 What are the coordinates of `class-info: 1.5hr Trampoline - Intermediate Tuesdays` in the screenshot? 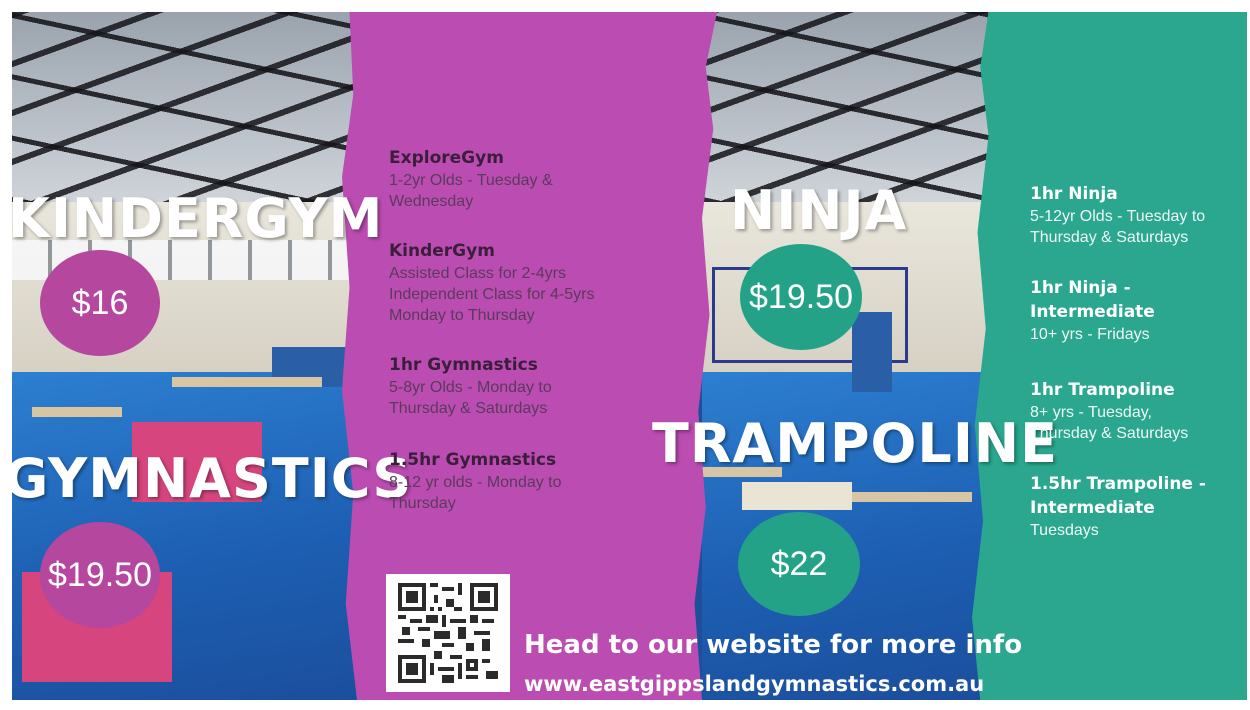 It's located at (1118, 506).